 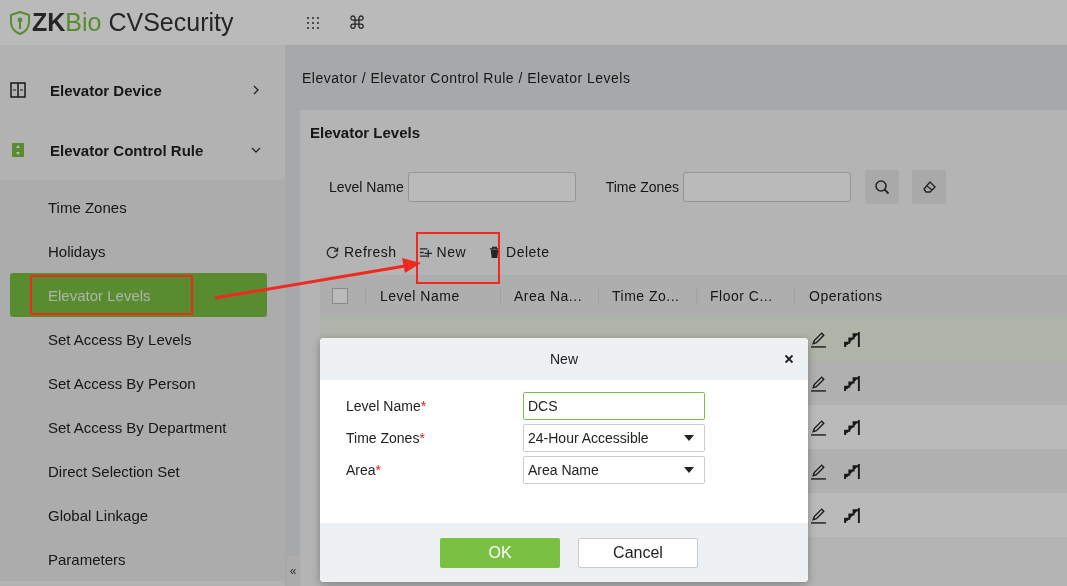 What do you see at coordinates (789, 359) in the screenshot?
I see `close-icon` at bounding box center [789, 359].